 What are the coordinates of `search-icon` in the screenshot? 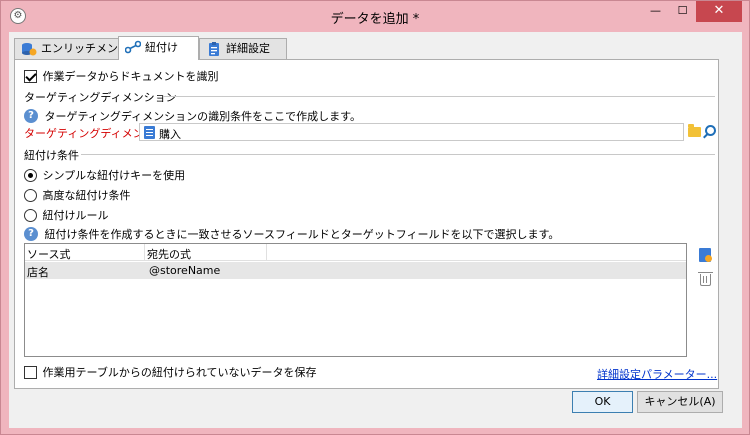 It's located at (710, 130).